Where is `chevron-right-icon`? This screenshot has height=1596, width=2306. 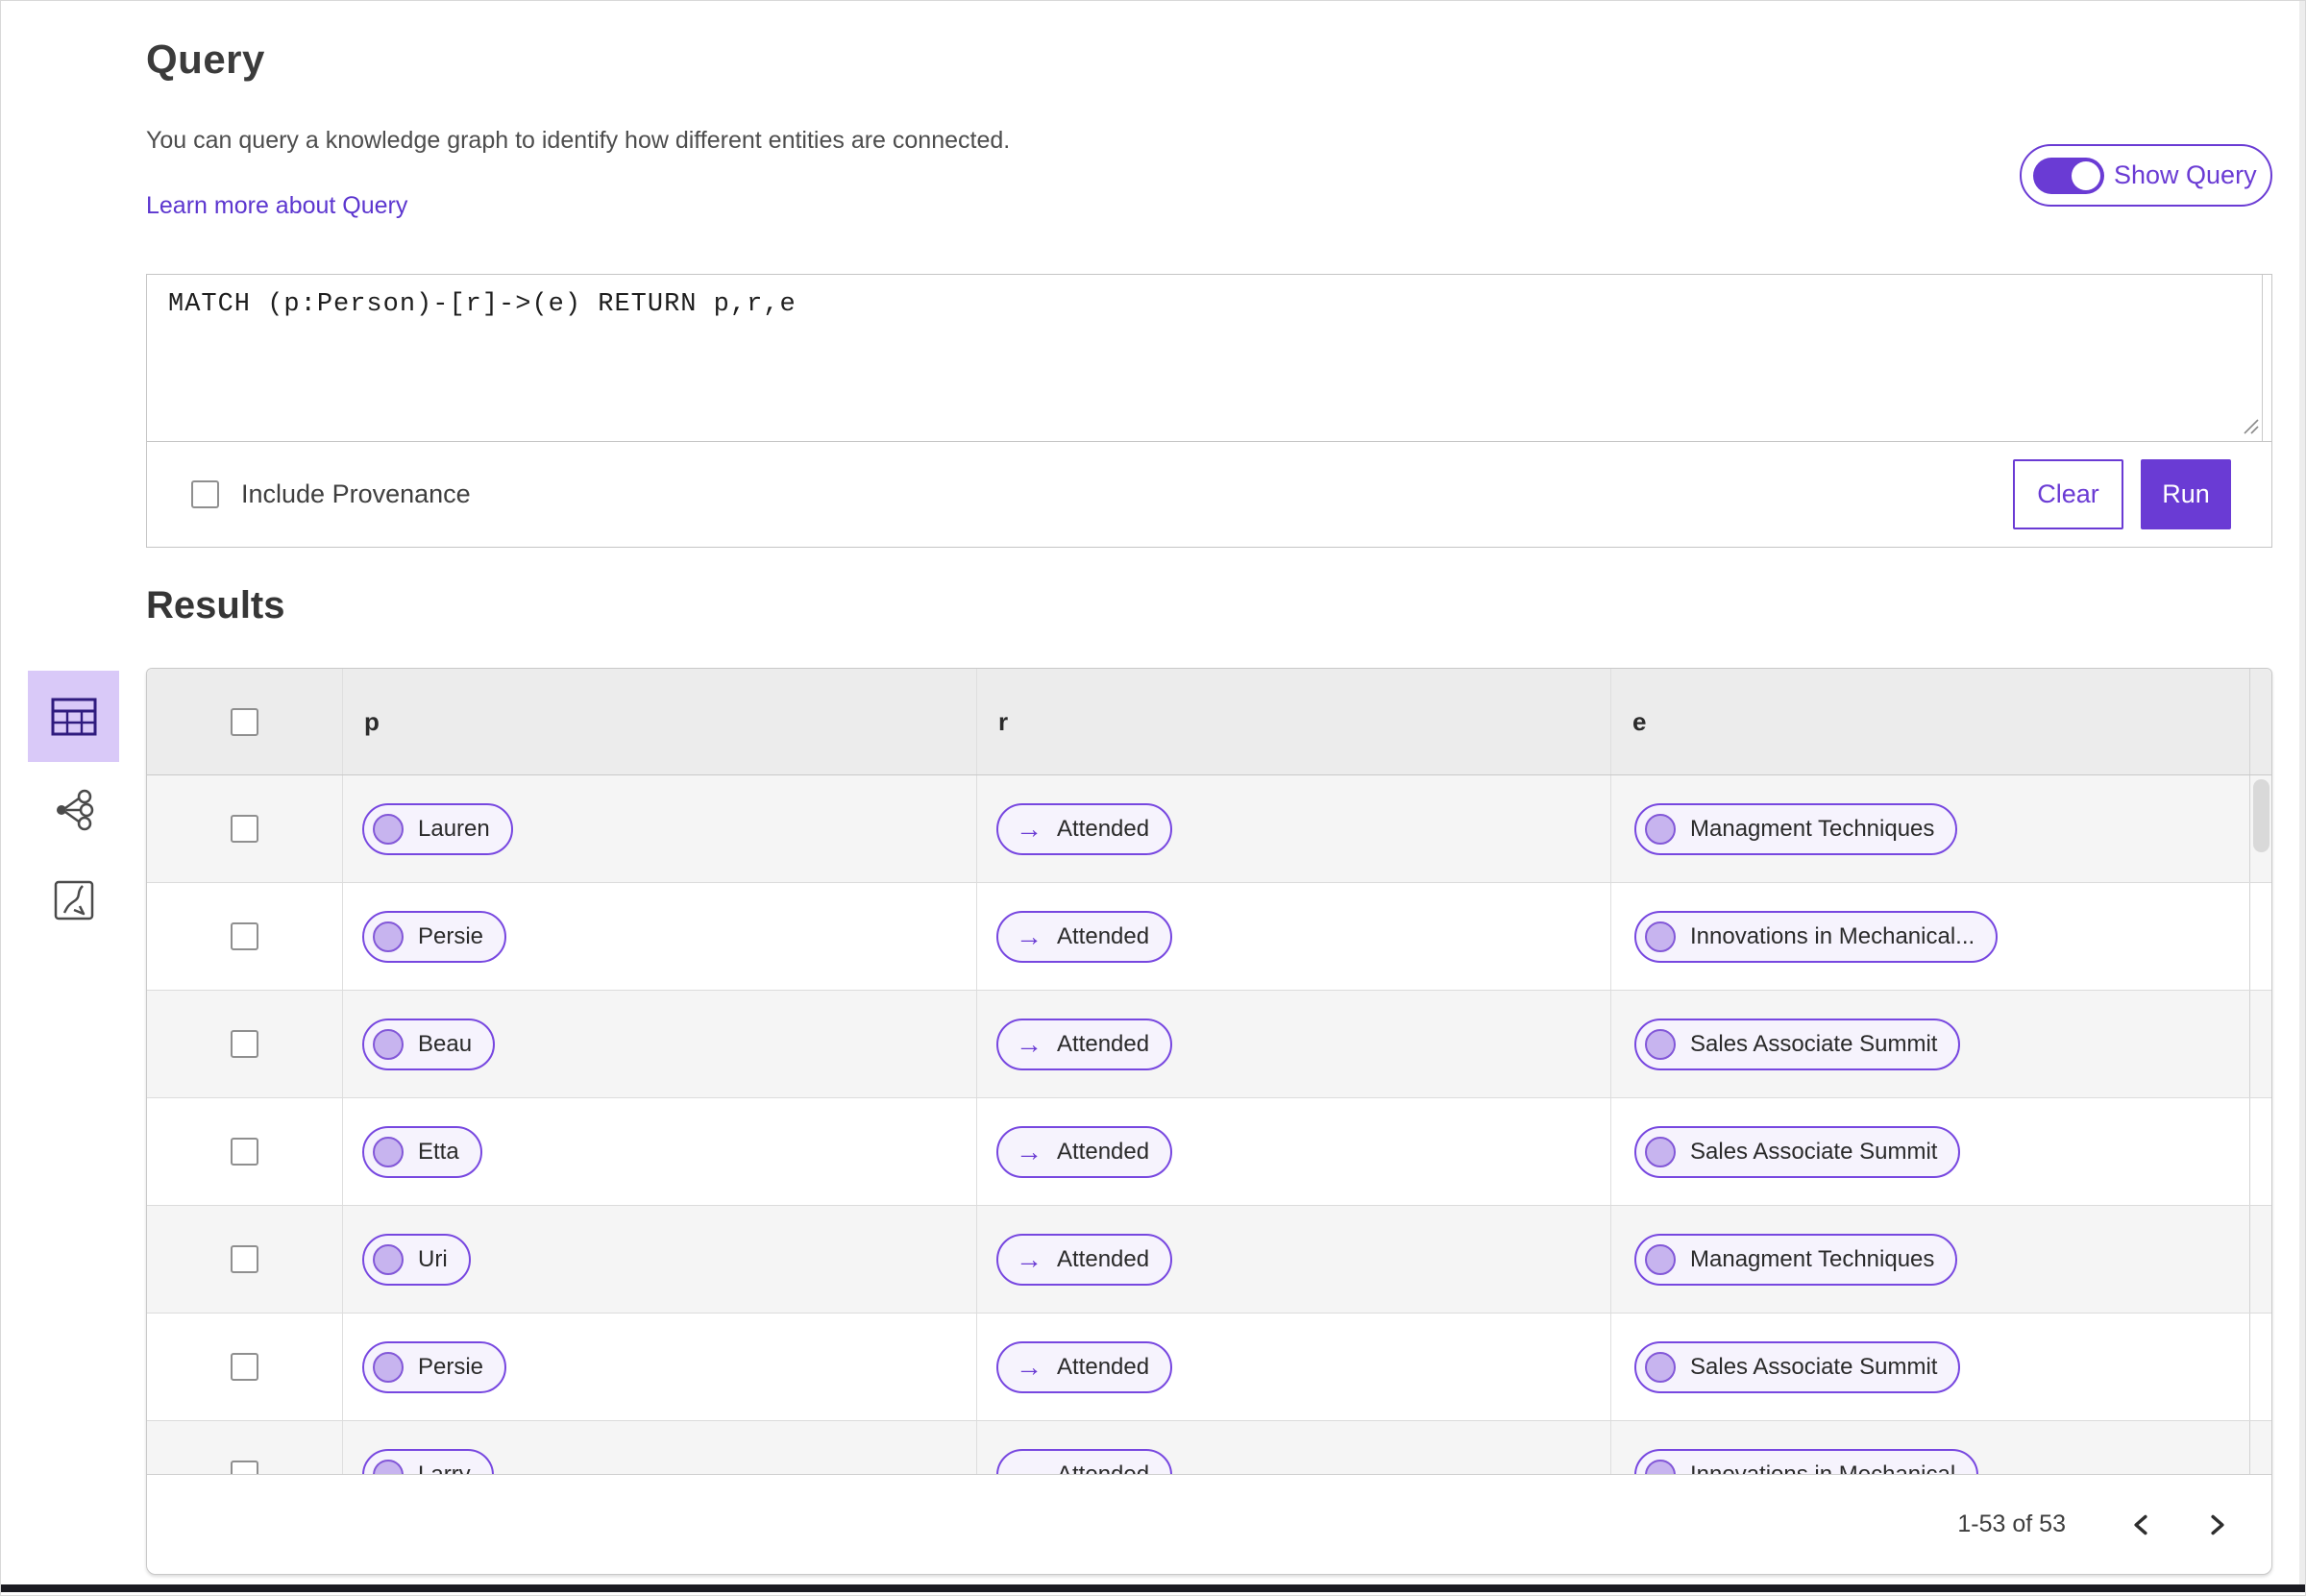 chevron-right-icon is located at coordinates (2218, 1524).